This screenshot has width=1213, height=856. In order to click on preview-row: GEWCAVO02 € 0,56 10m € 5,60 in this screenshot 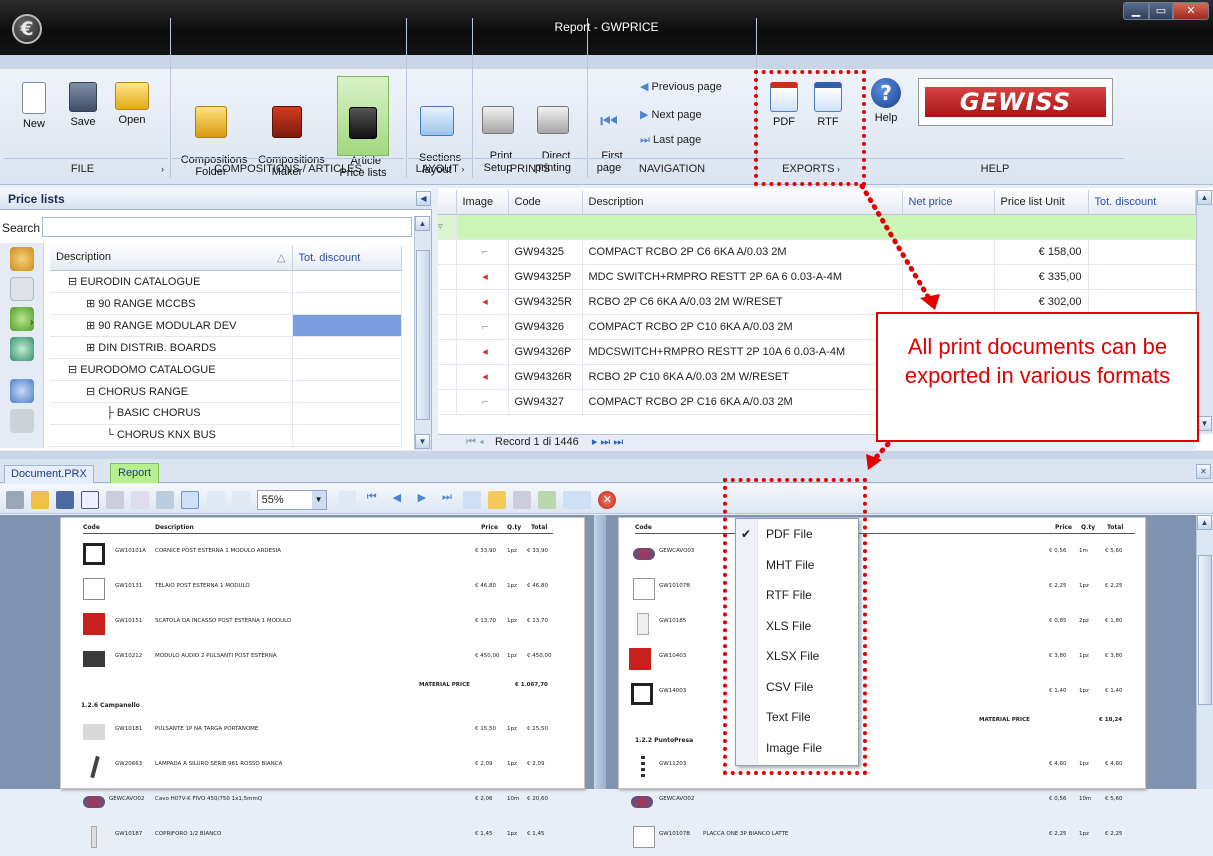, I will do `click(879, 803)`.